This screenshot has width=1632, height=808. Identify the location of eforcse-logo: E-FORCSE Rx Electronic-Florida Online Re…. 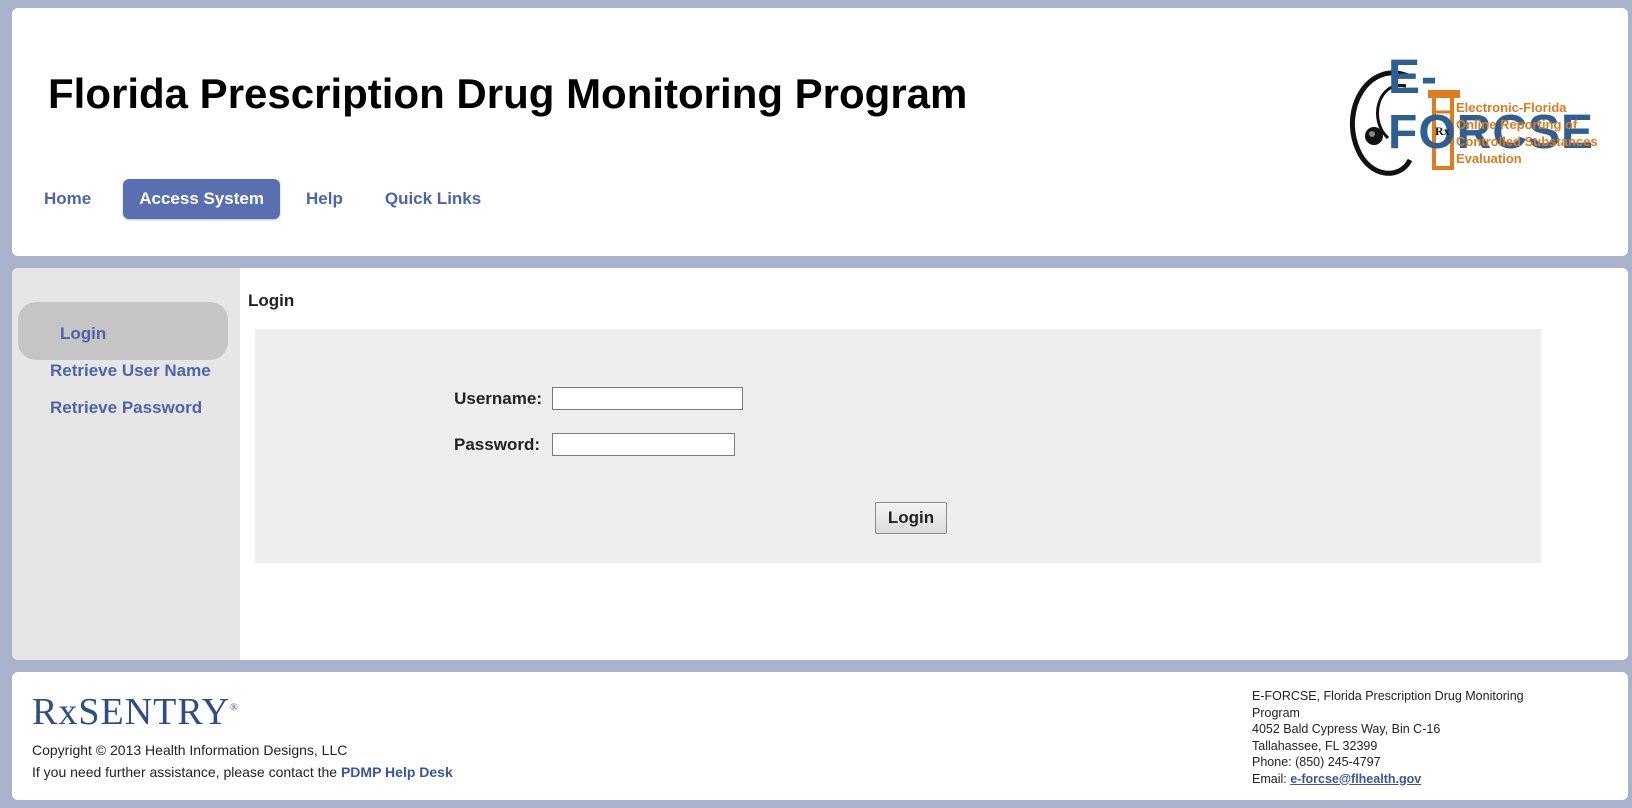
(1473, 119).